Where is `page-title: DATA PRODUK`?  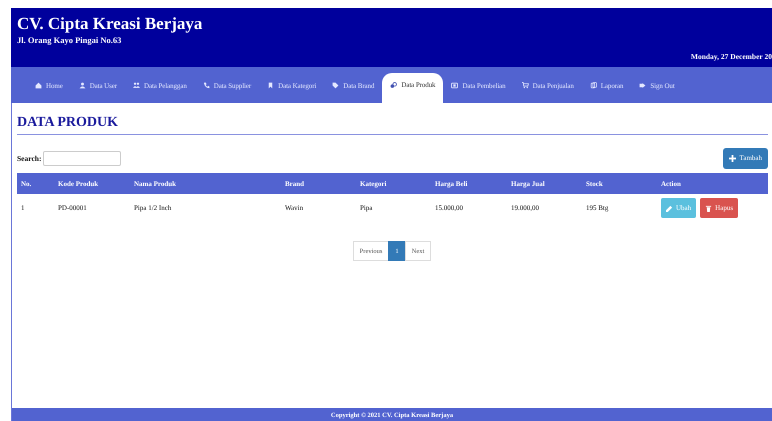 page-title: DATA PRODUK is located at coordinates (392, 123).